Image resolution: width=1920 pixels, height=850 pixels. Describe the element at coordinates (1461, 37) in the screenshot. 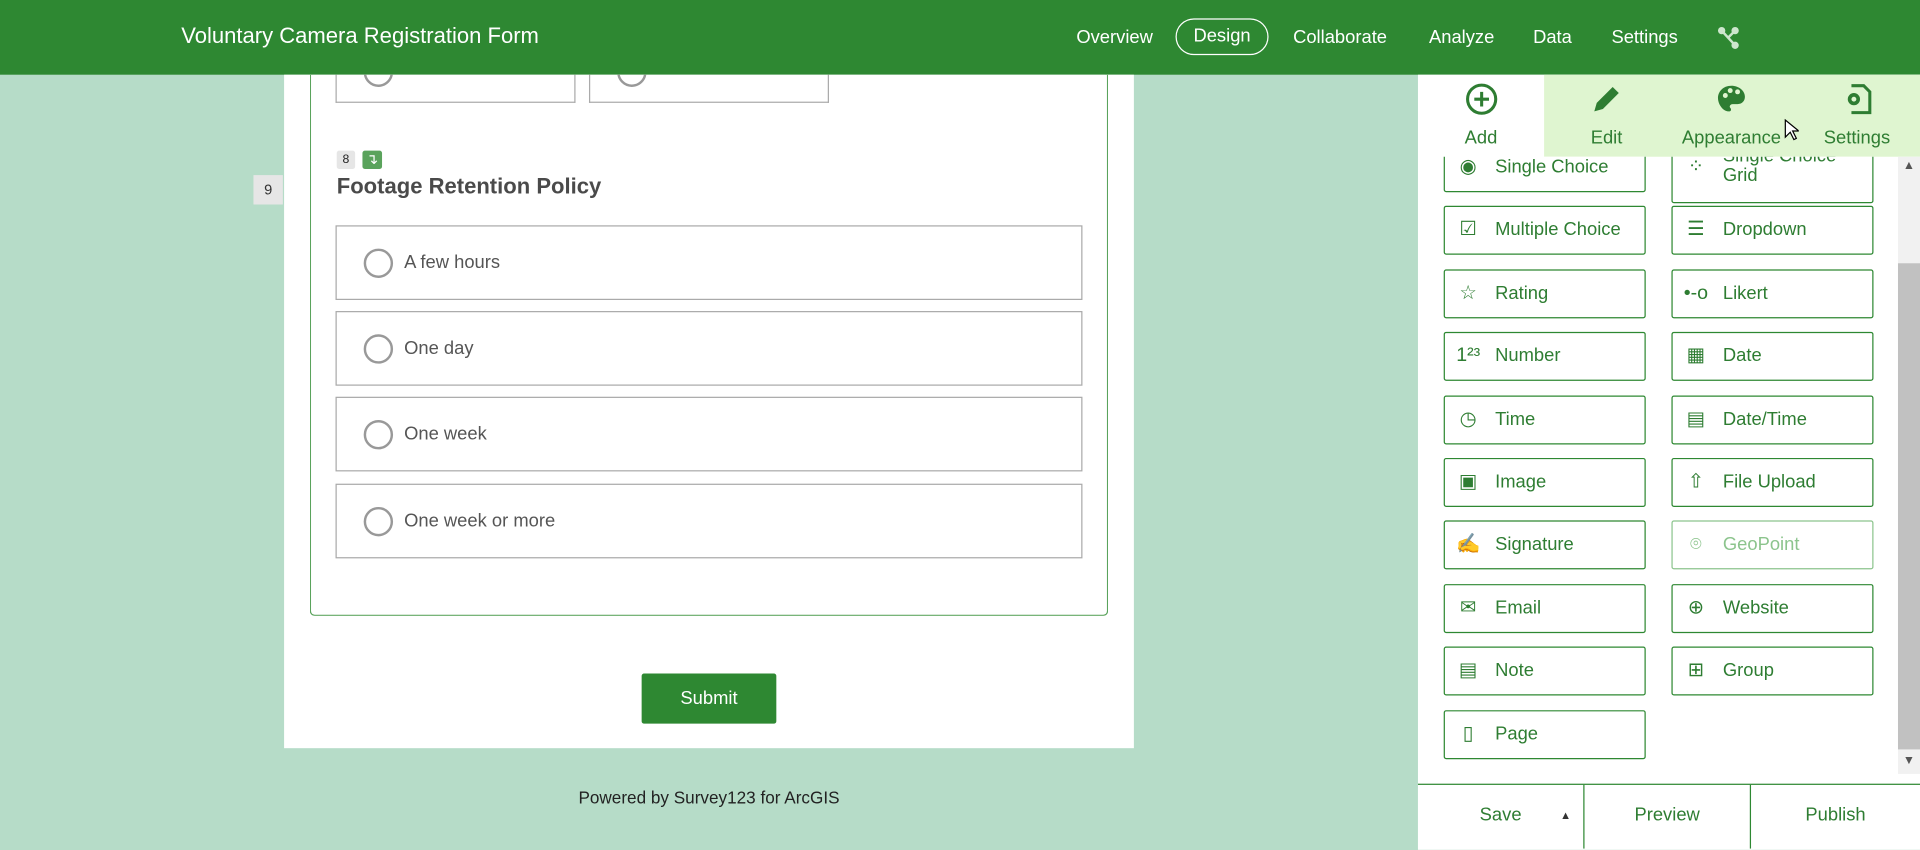

I see `nav-analyze: Analyze` at that location.